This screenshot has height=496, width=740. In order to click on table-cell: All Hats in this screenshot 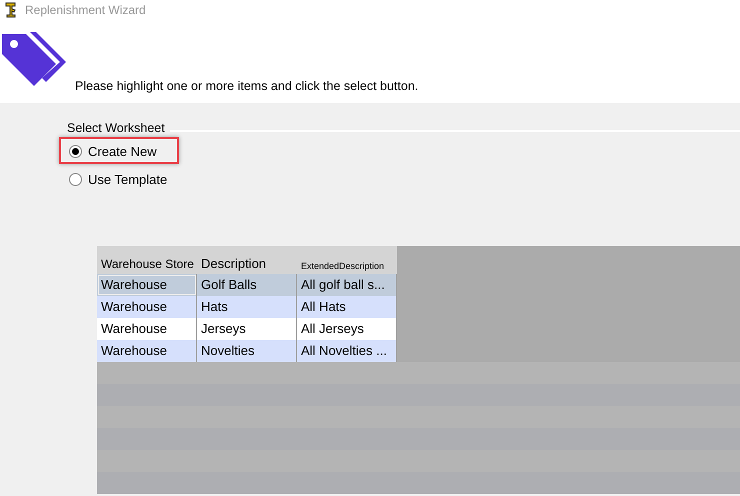, I will do `click(347, 307)`.